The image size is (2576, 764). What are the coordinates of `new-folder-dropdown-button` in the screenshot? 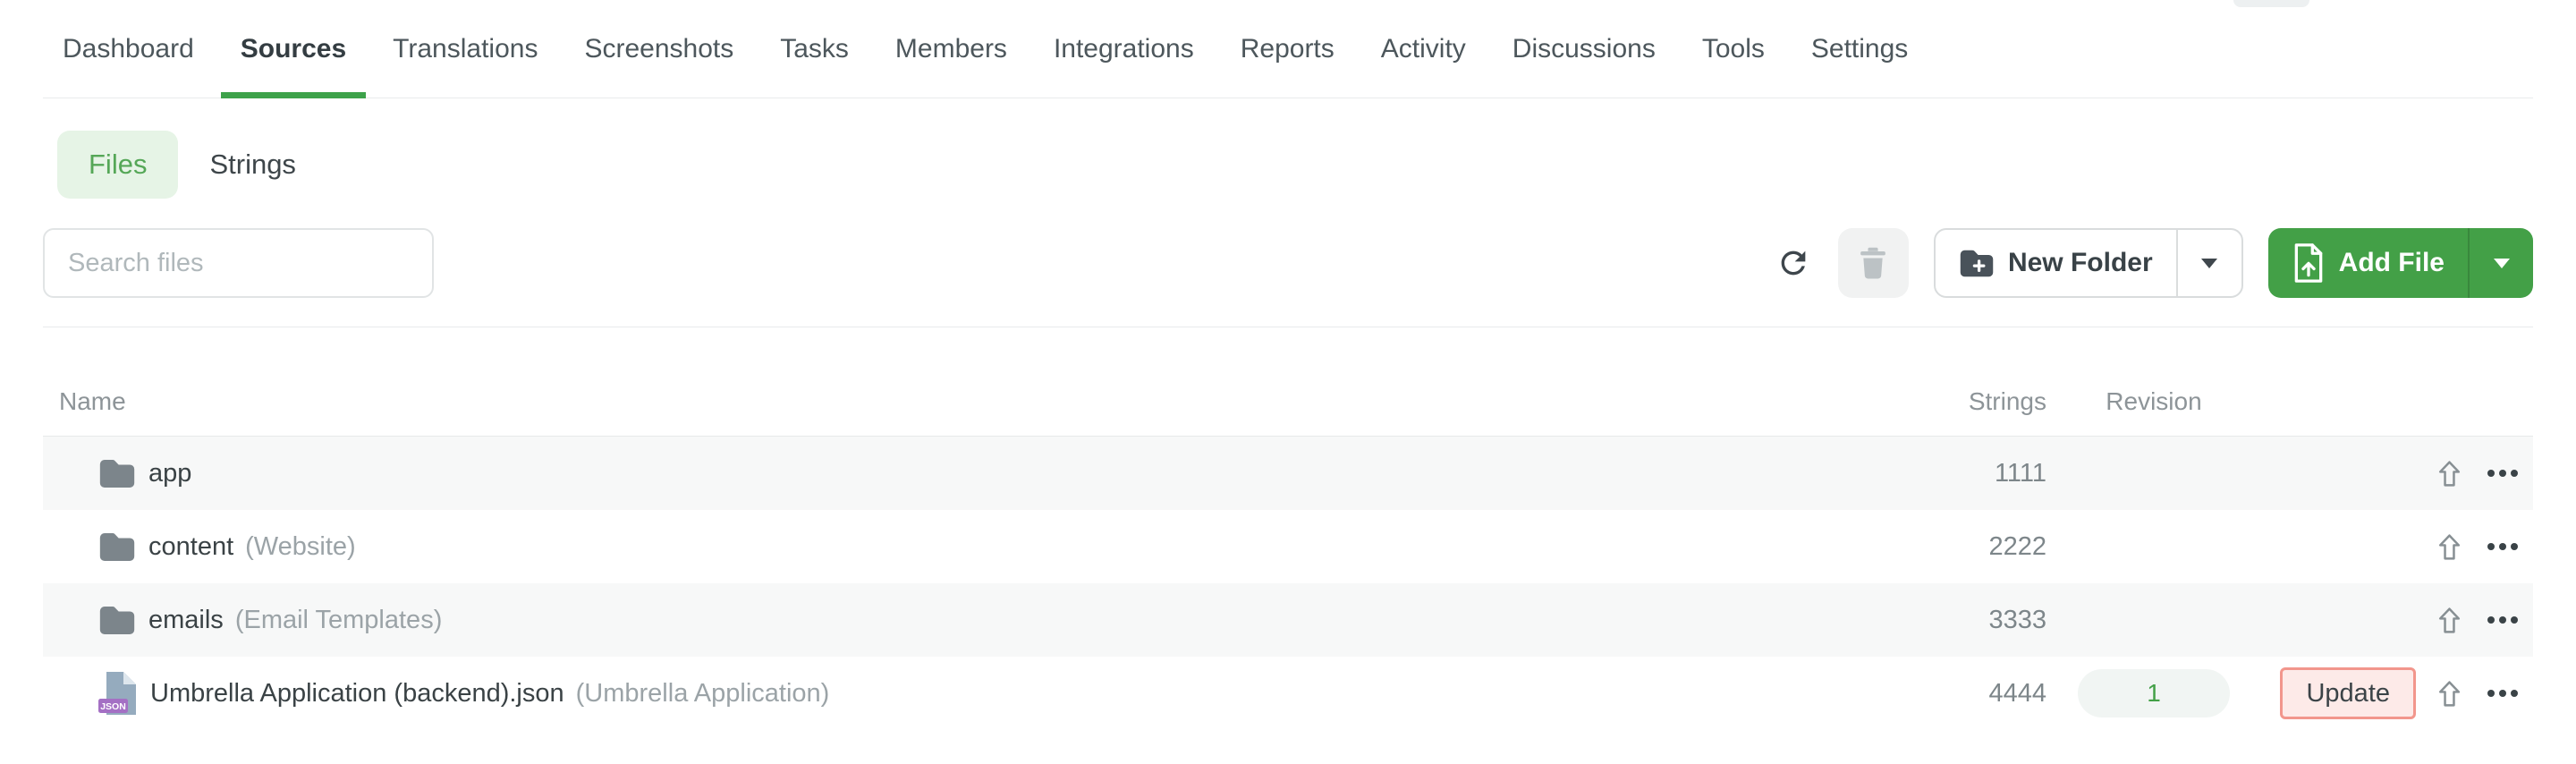 It's located at (2208, 263).